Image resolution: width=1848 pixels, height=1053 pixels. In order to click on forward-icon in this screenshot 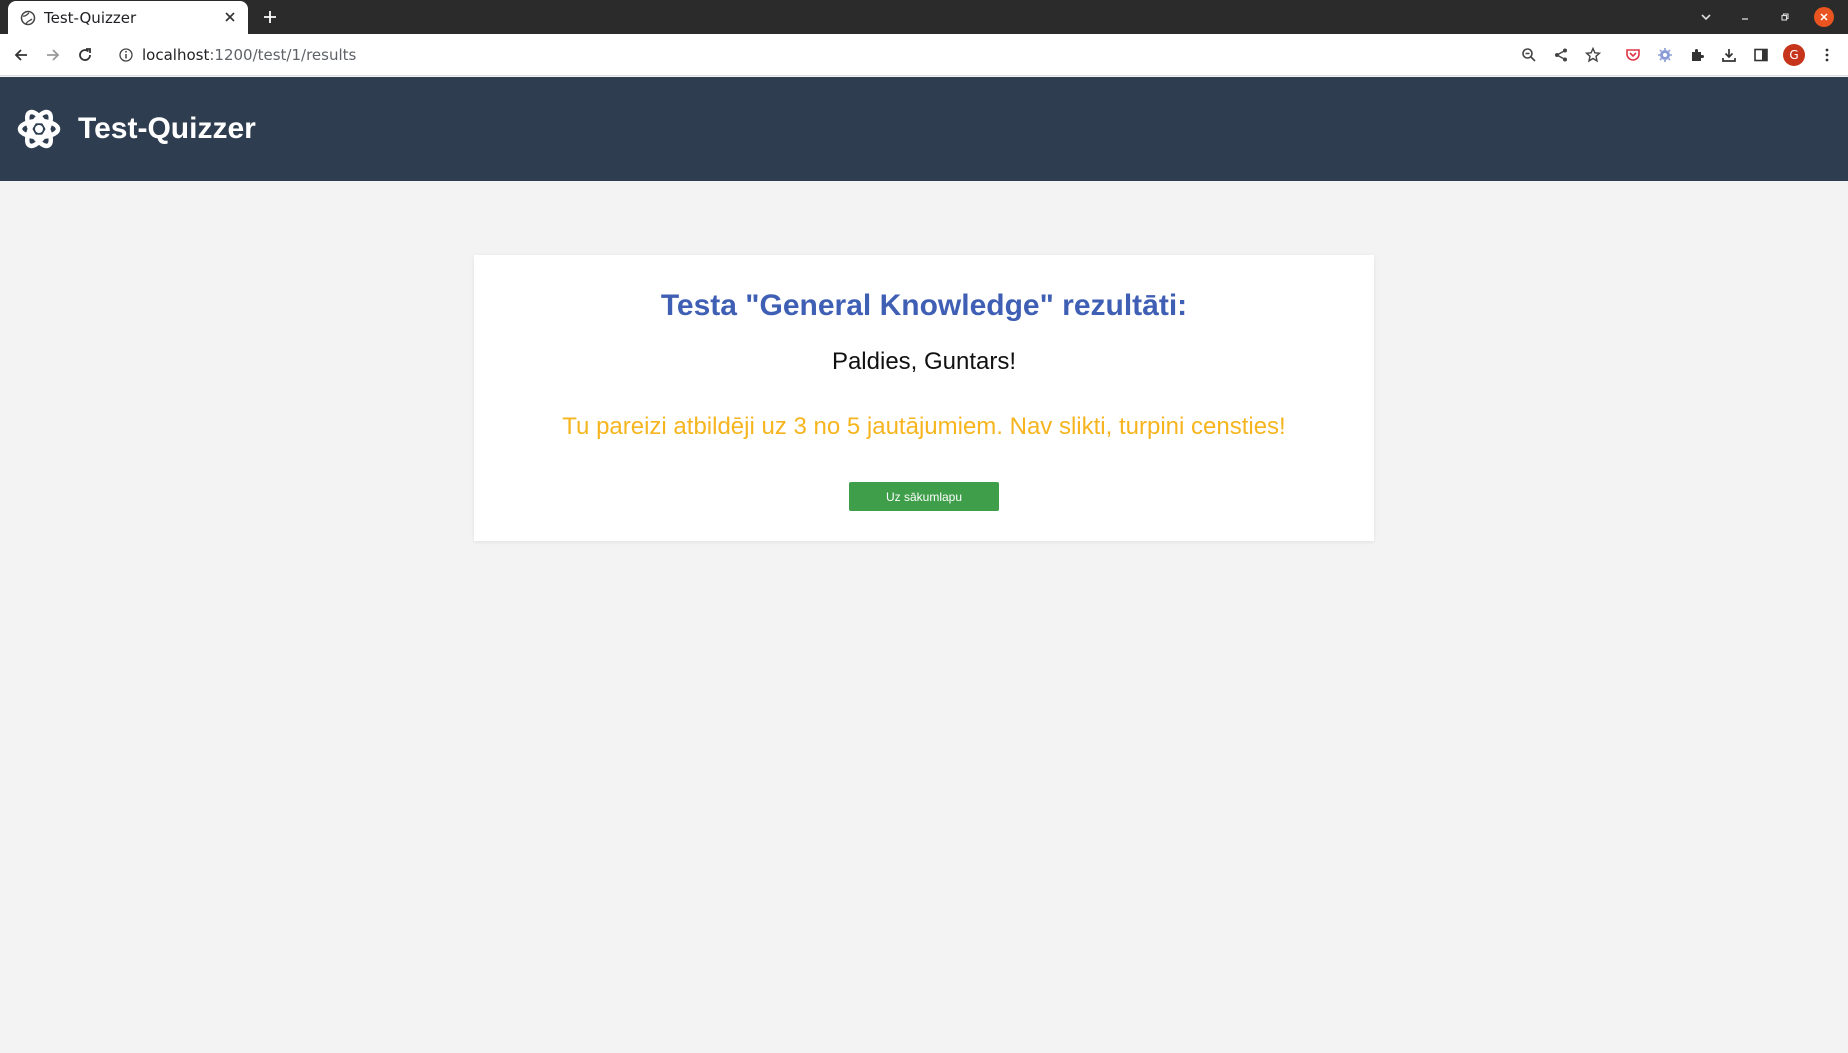, I will do `click(53, 55)`.